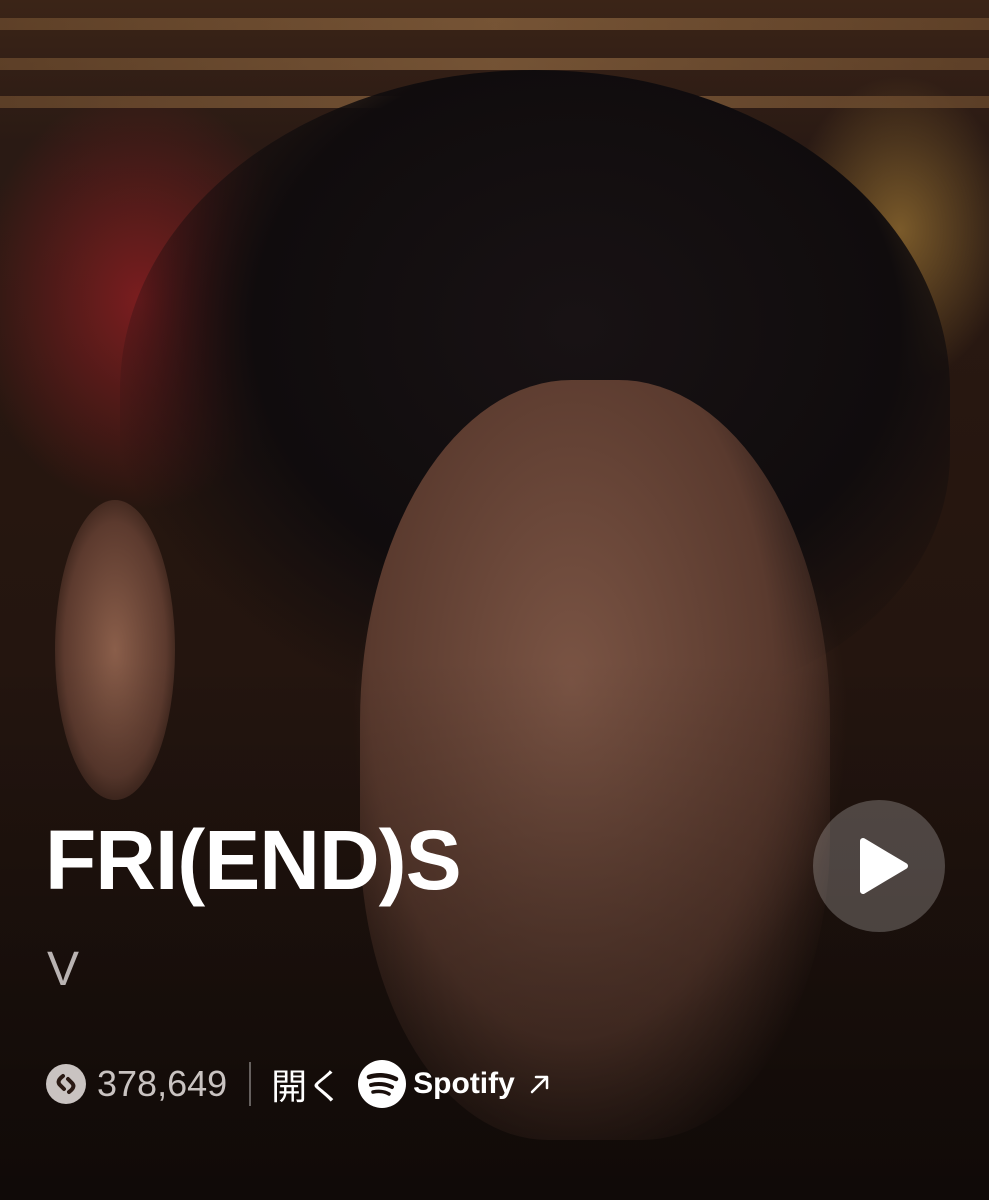 The image size is (989, 1200). I want to click on spotify-label: Spotify, so click(464, 1083).